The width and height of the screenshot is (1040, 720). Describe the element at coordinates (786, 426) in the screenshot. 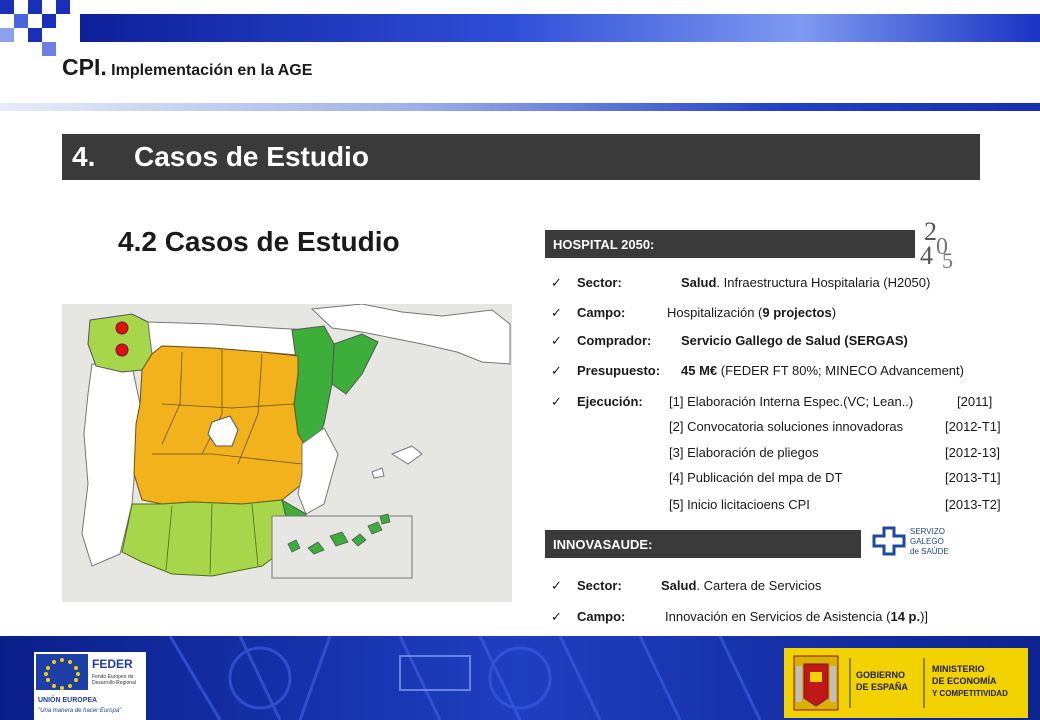

I see `ejecucion-step: [2] Convocatoria soluciones innovadoras` at that location.